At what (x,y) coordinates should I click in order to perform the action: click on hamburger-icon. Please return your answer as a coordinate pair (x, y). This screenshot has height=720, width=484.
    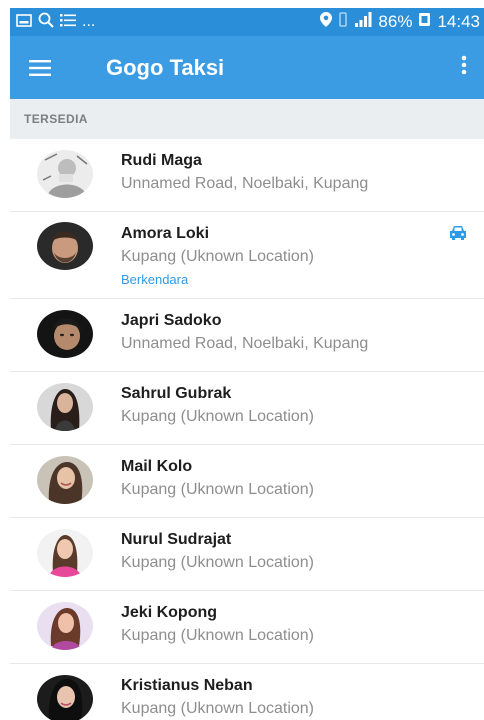
    Looking at the image, I should click on (40, 67).